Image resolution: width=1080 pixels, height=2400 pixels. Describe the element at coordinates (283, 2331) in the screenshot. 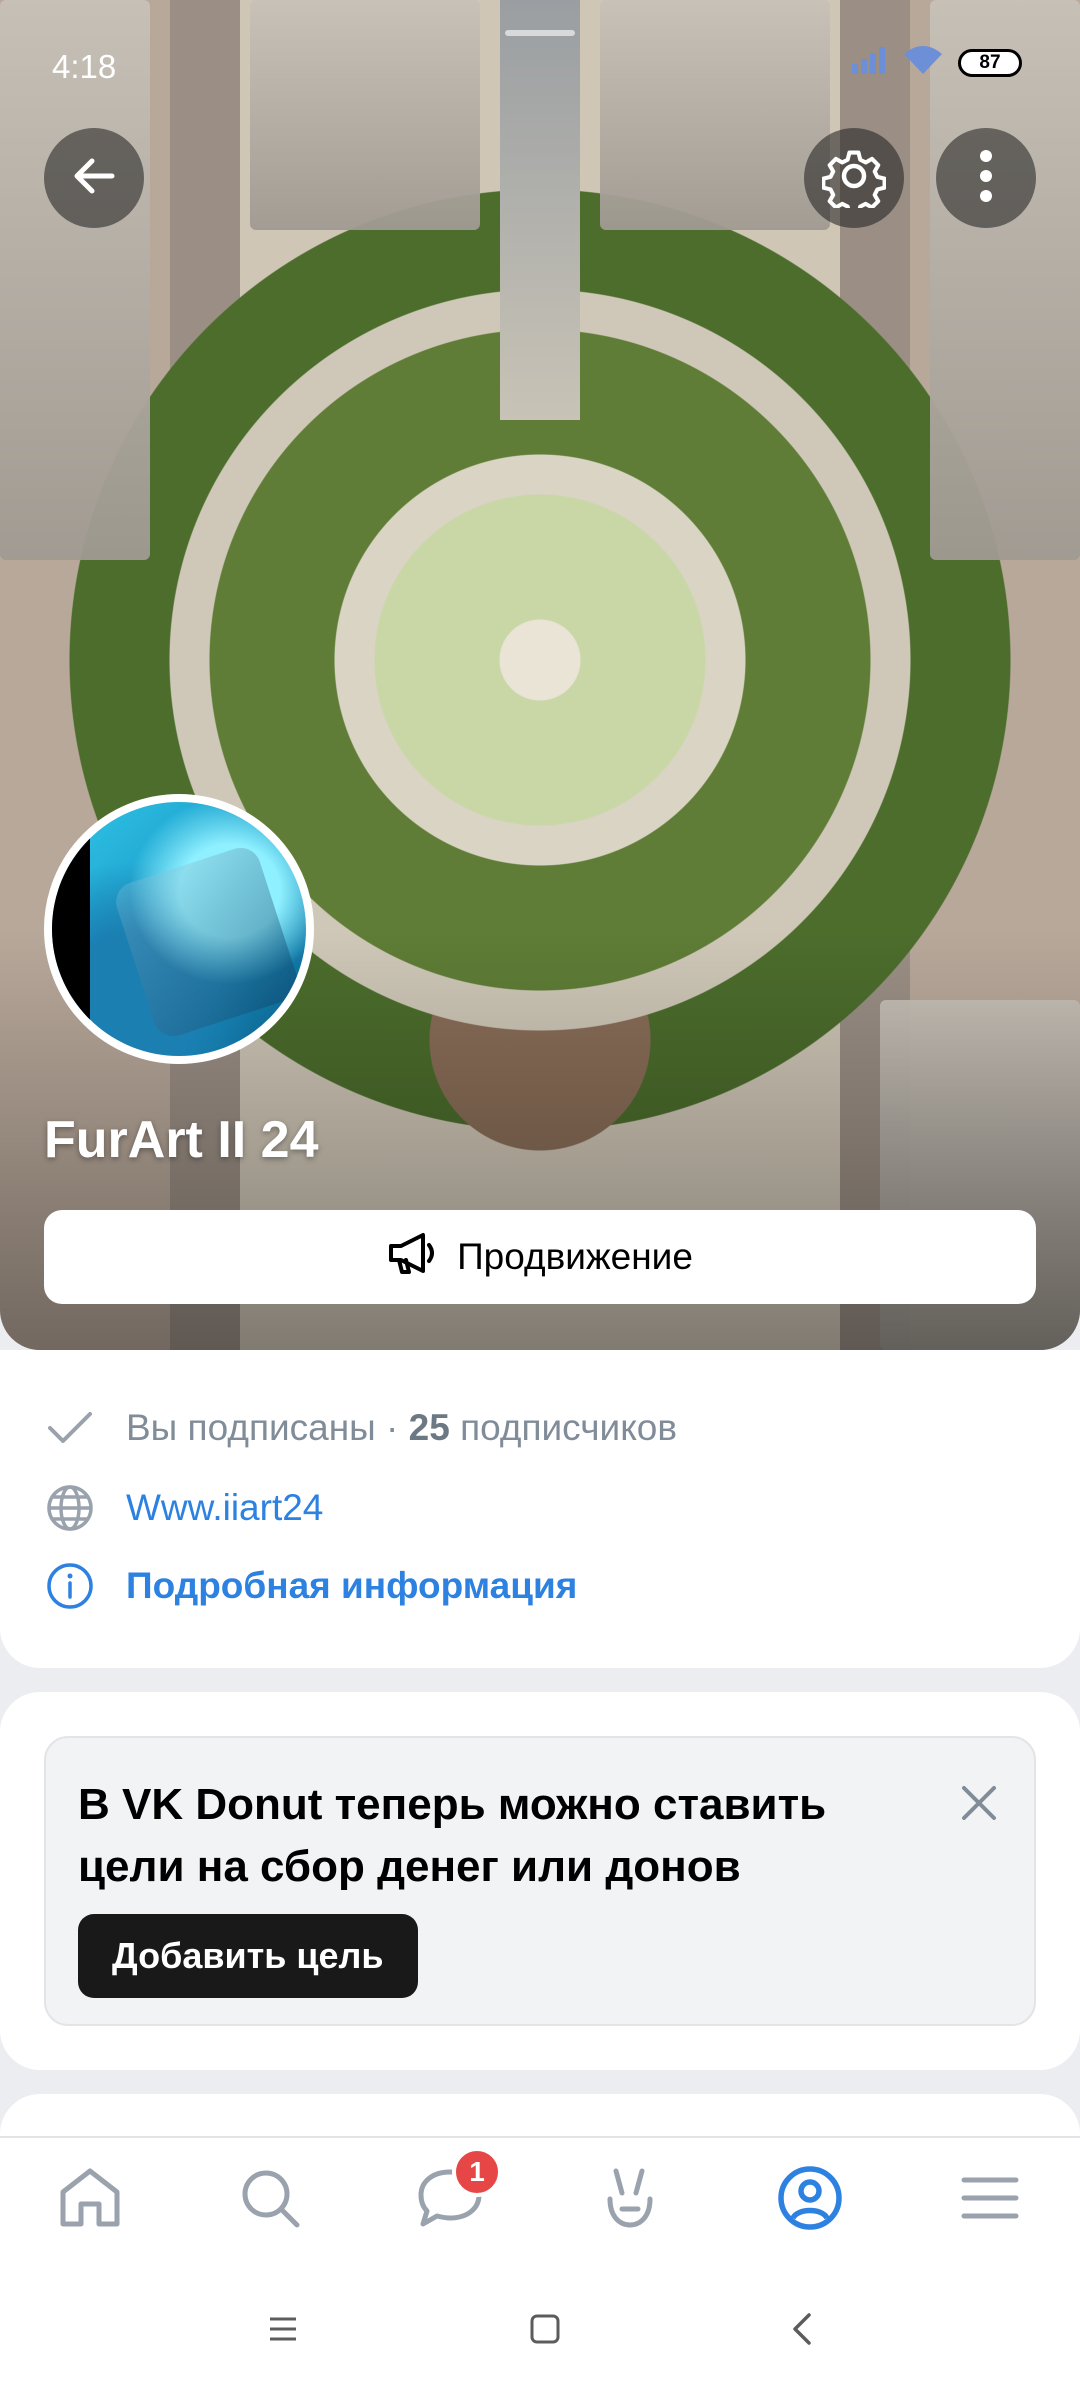

I see `recent-apps-button` at that location.